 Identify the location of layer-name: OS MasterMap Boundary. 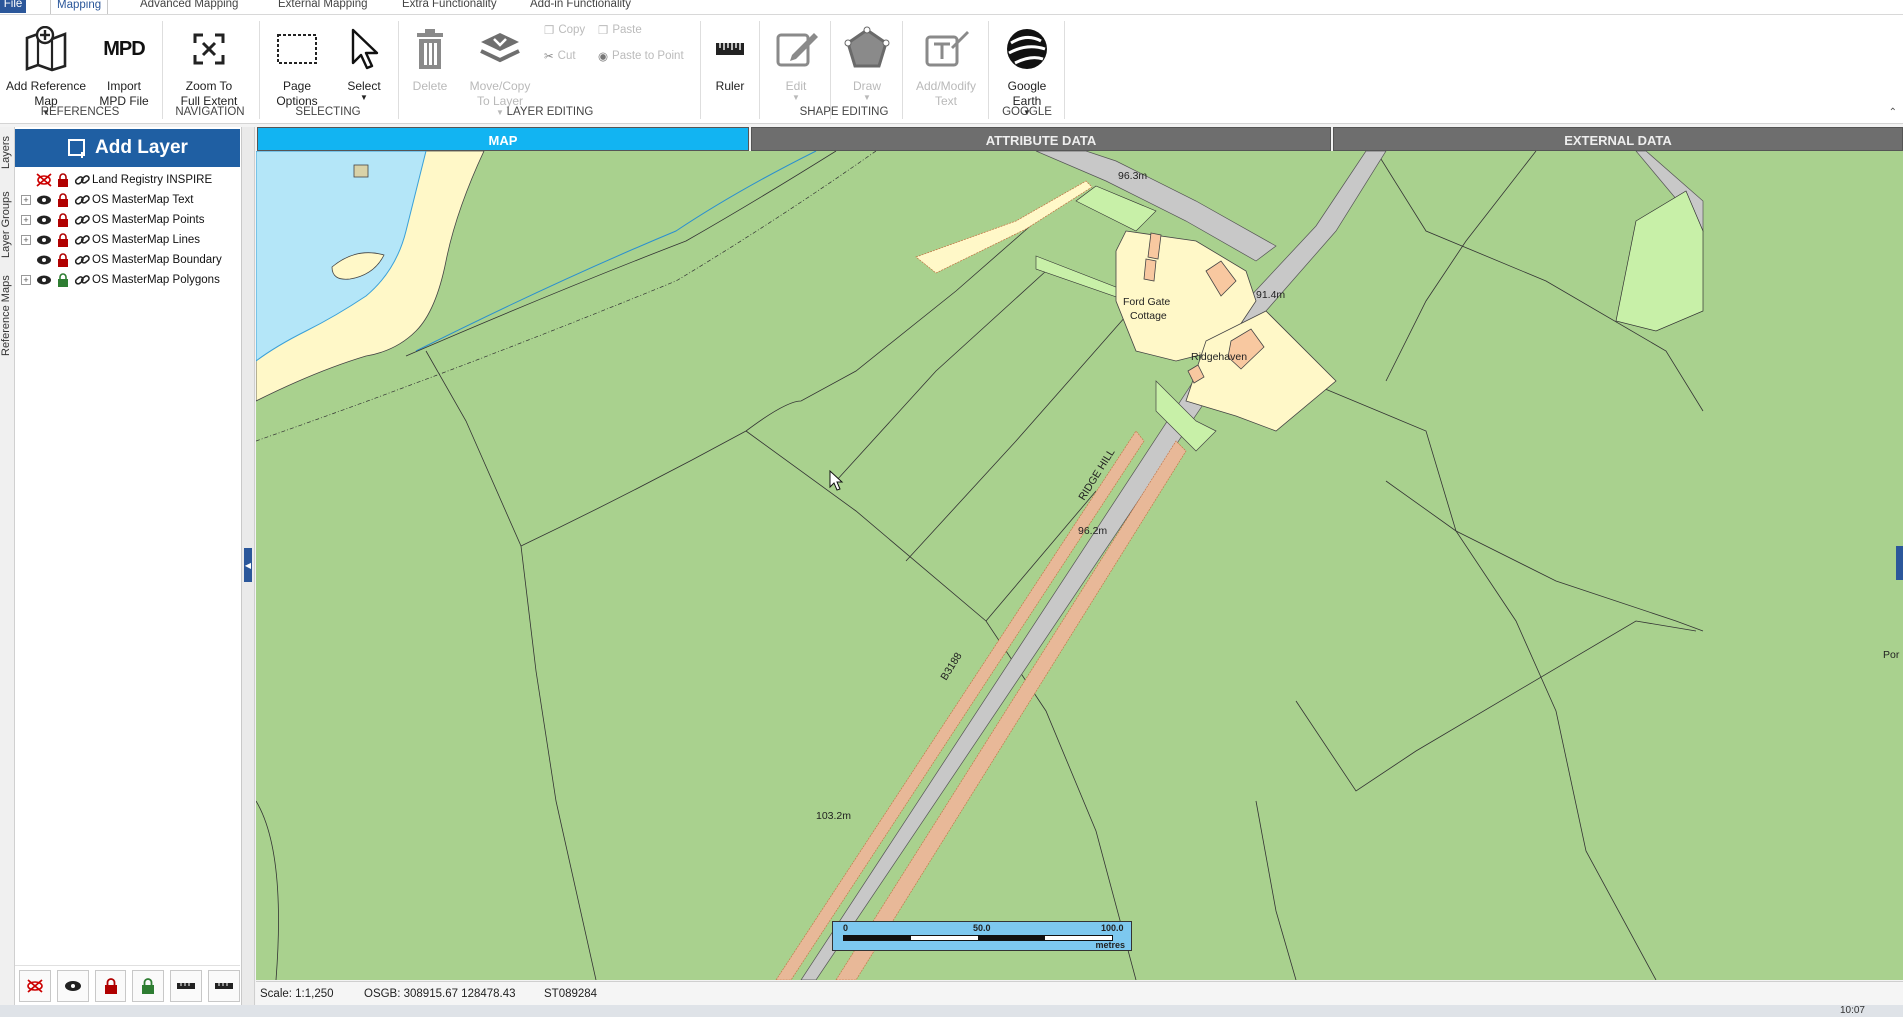
(157, 260).